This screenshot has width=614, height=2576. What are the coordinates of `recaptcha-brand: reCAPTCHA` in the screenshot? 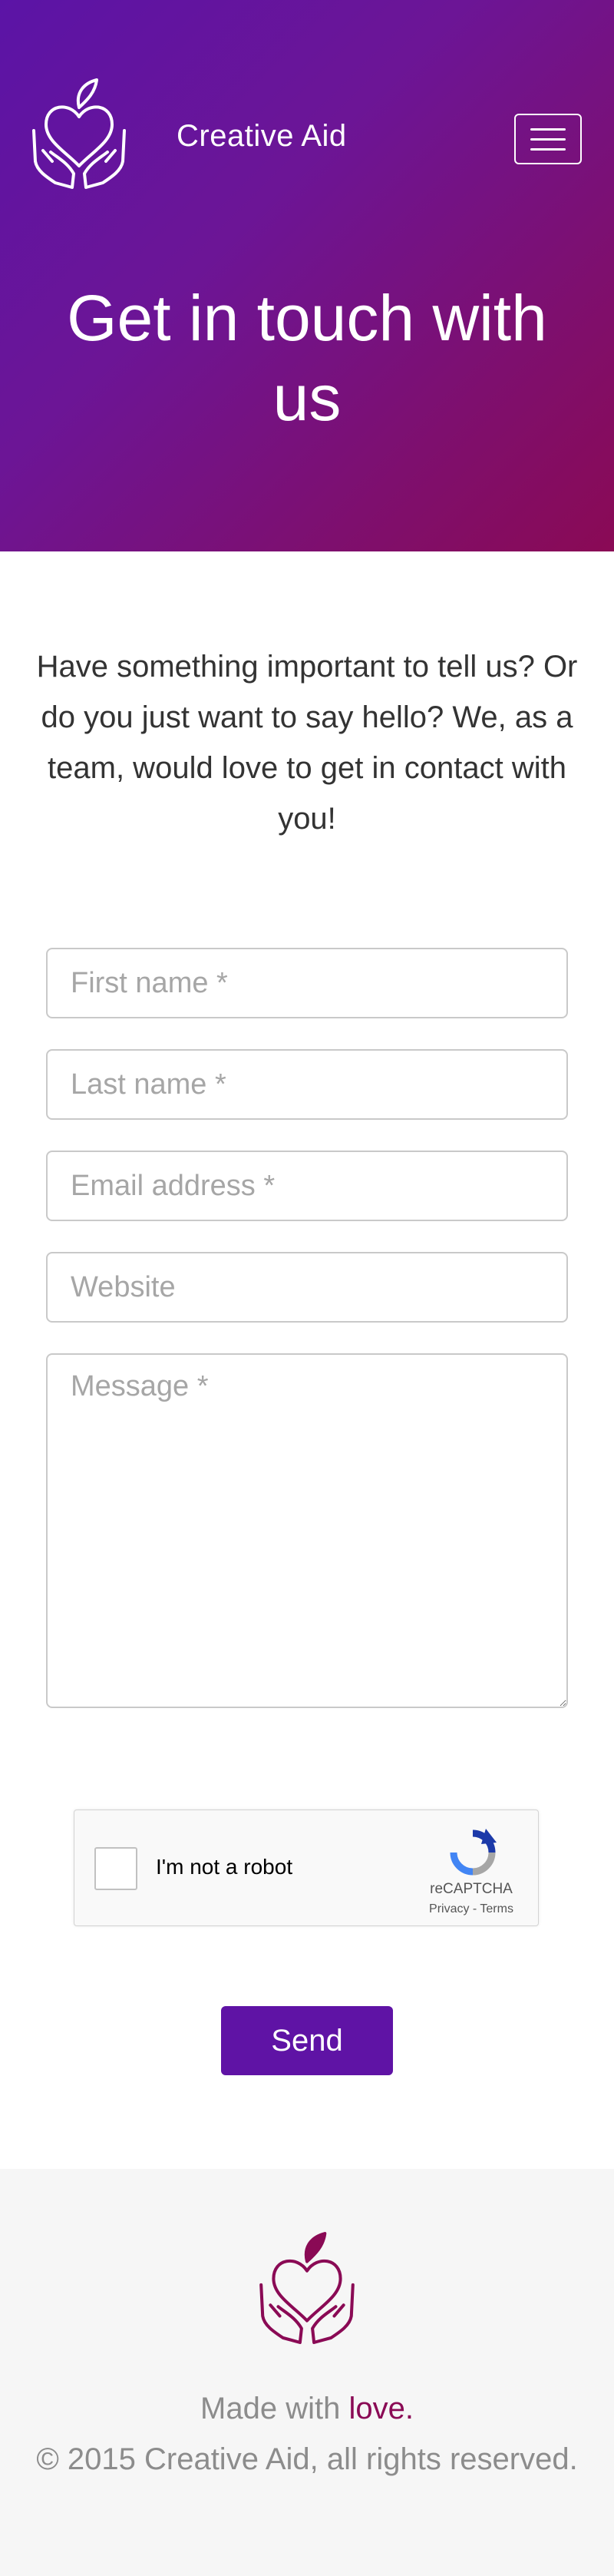 It's located at (471, 1889).